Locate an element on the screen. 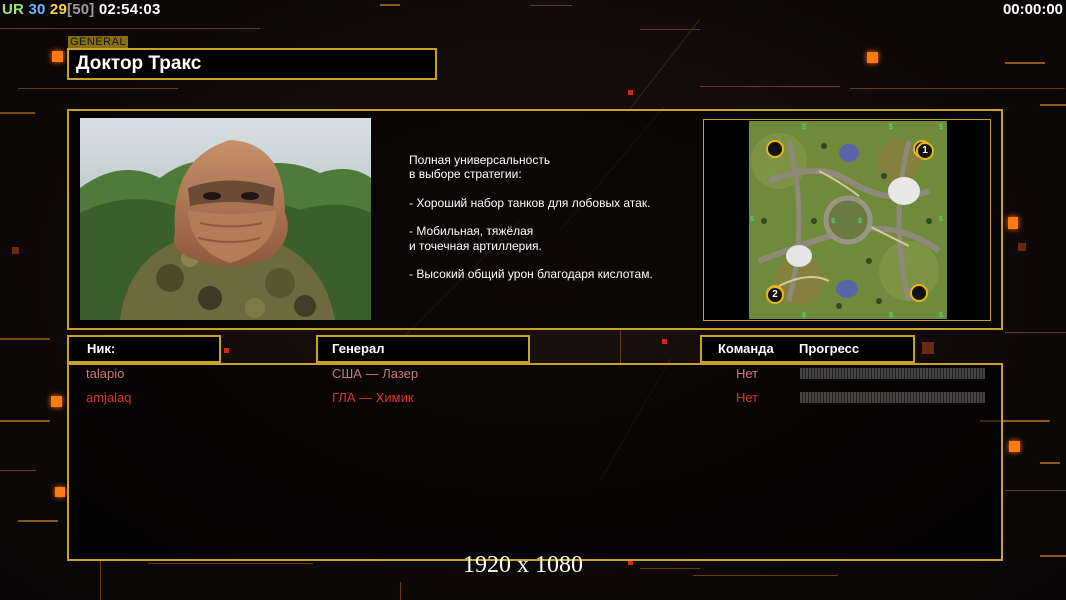  resolution-label: 1920 x 1080 is located at coordinates (523, 565).